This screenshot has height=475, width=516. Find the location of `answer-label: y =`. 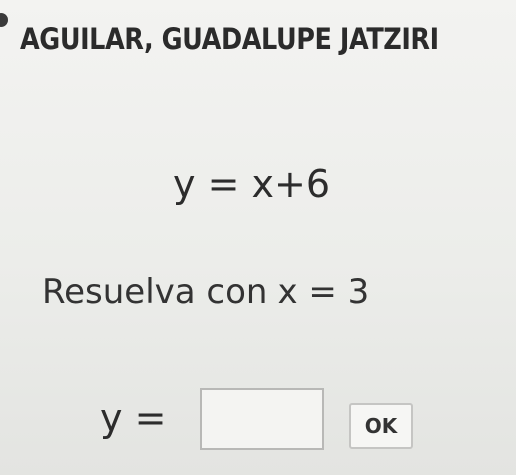

answer-label: y = is located at coordinates (133, 418).